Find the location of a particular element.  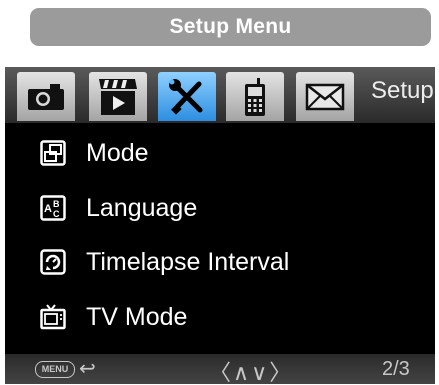

page-indicator: 2/3 is located at coordinates (396, 369).